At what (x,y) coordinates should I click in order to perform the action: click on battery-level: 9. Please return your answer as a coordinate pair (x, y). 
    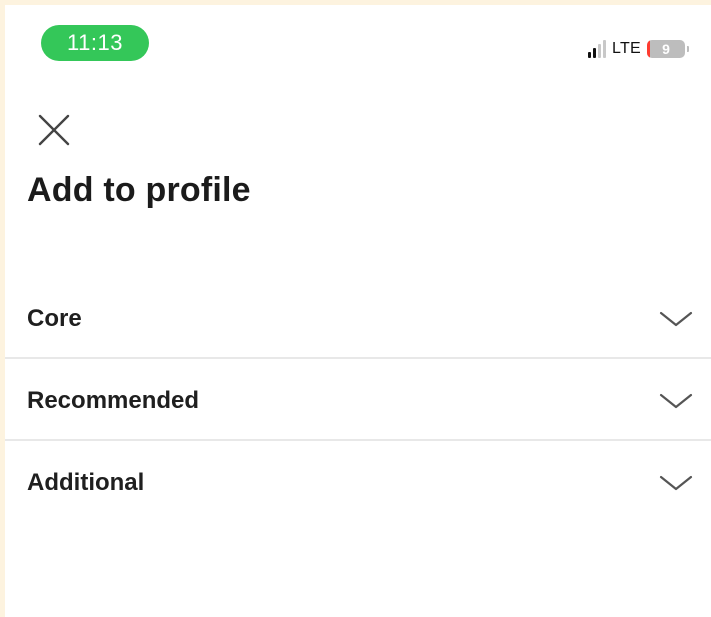
    Looking at the image, I should click on (666, 49).